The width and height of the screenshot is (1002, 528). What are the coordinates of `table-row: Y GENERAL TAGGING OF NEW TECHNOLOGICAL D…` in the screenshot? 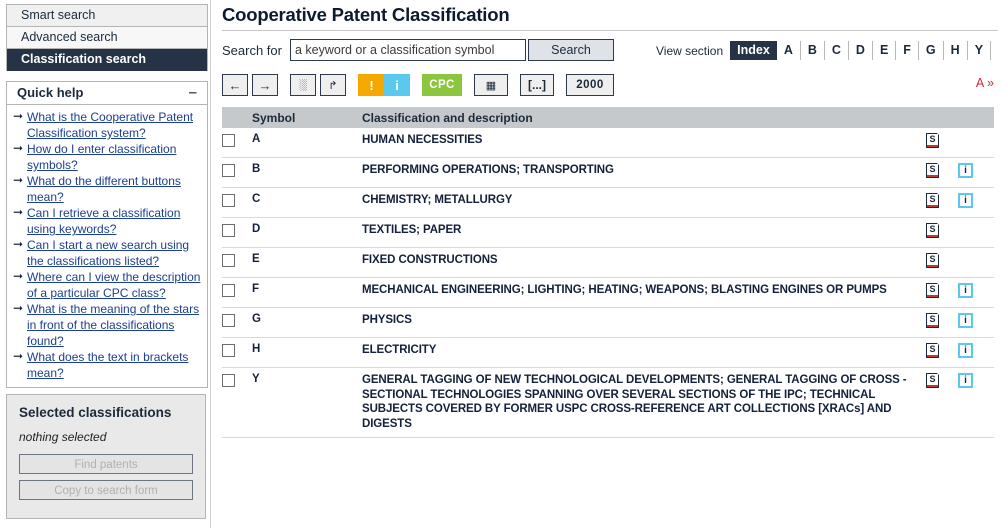 It's located at (608, 402).